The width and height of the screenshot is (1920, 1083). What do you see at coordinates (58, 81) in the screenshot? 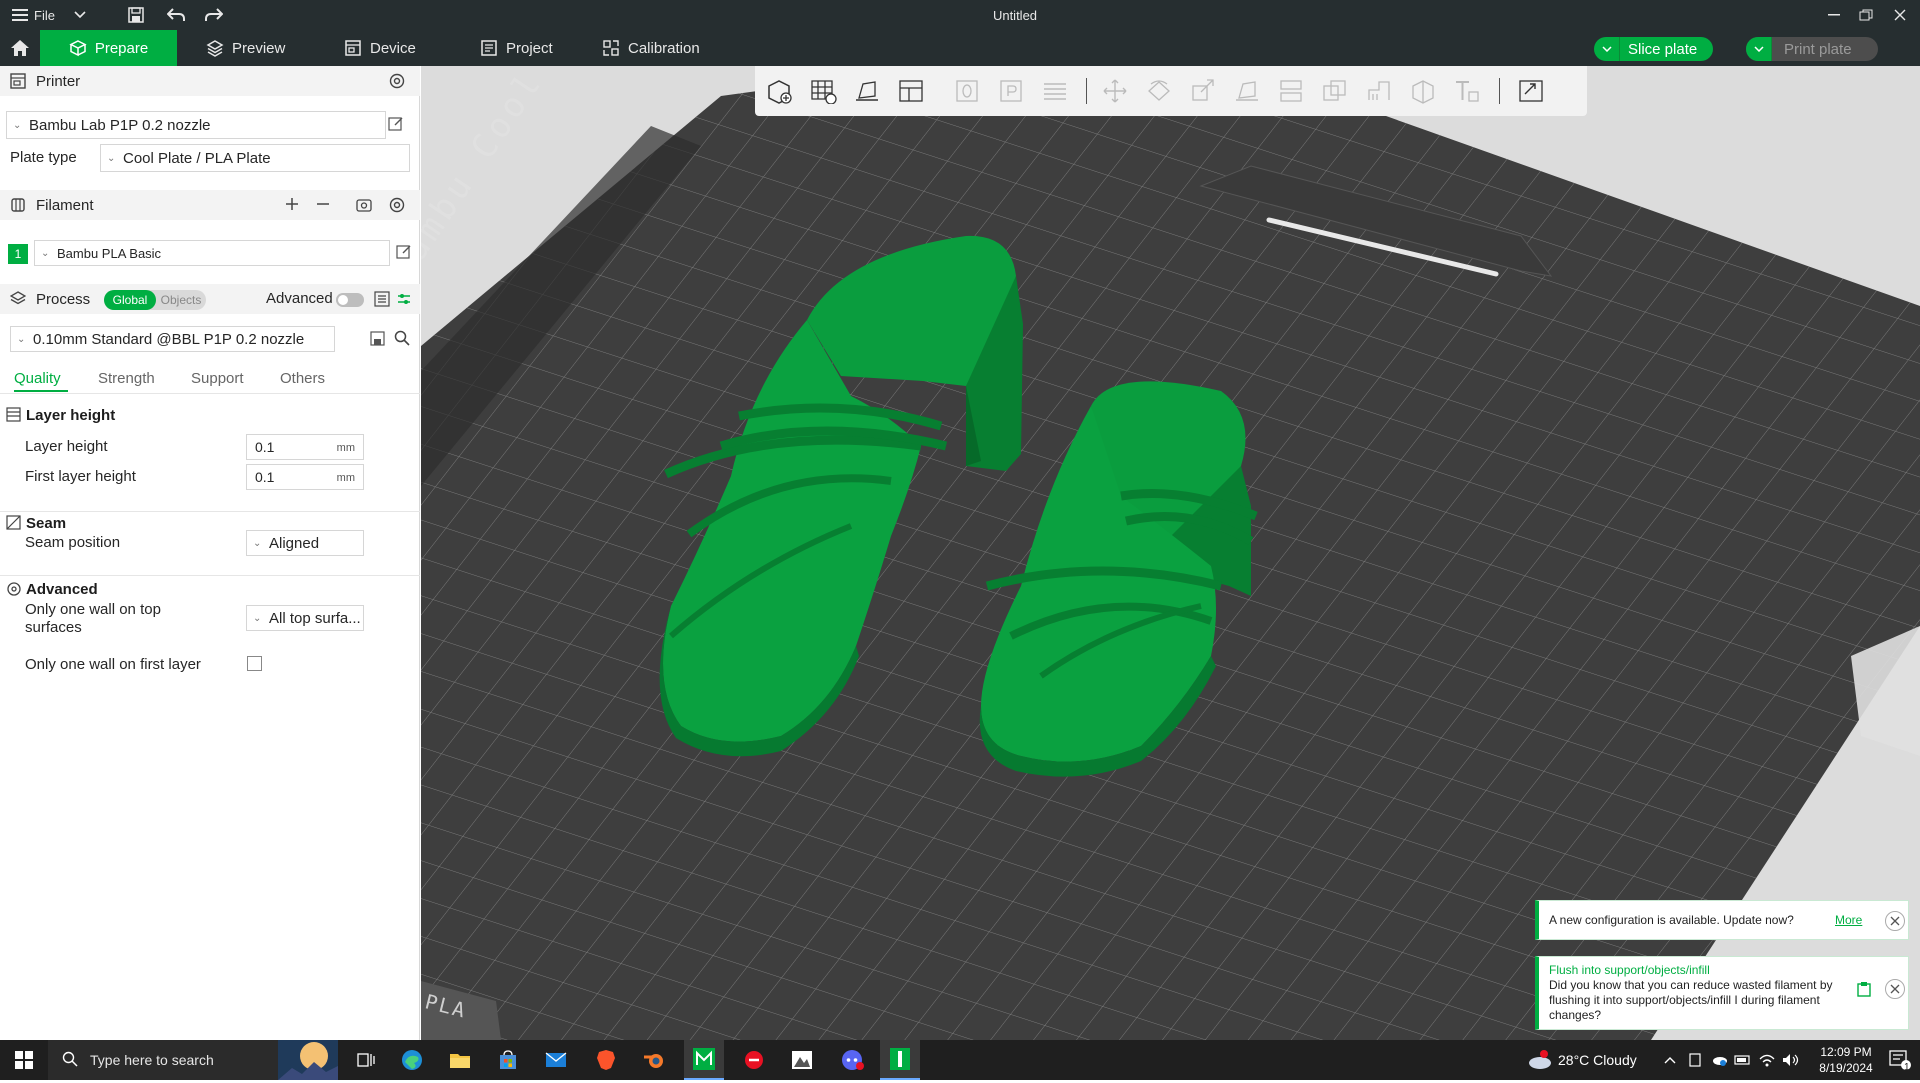
I see `printer-section-title: Printer` at bounding box center [58, 81].